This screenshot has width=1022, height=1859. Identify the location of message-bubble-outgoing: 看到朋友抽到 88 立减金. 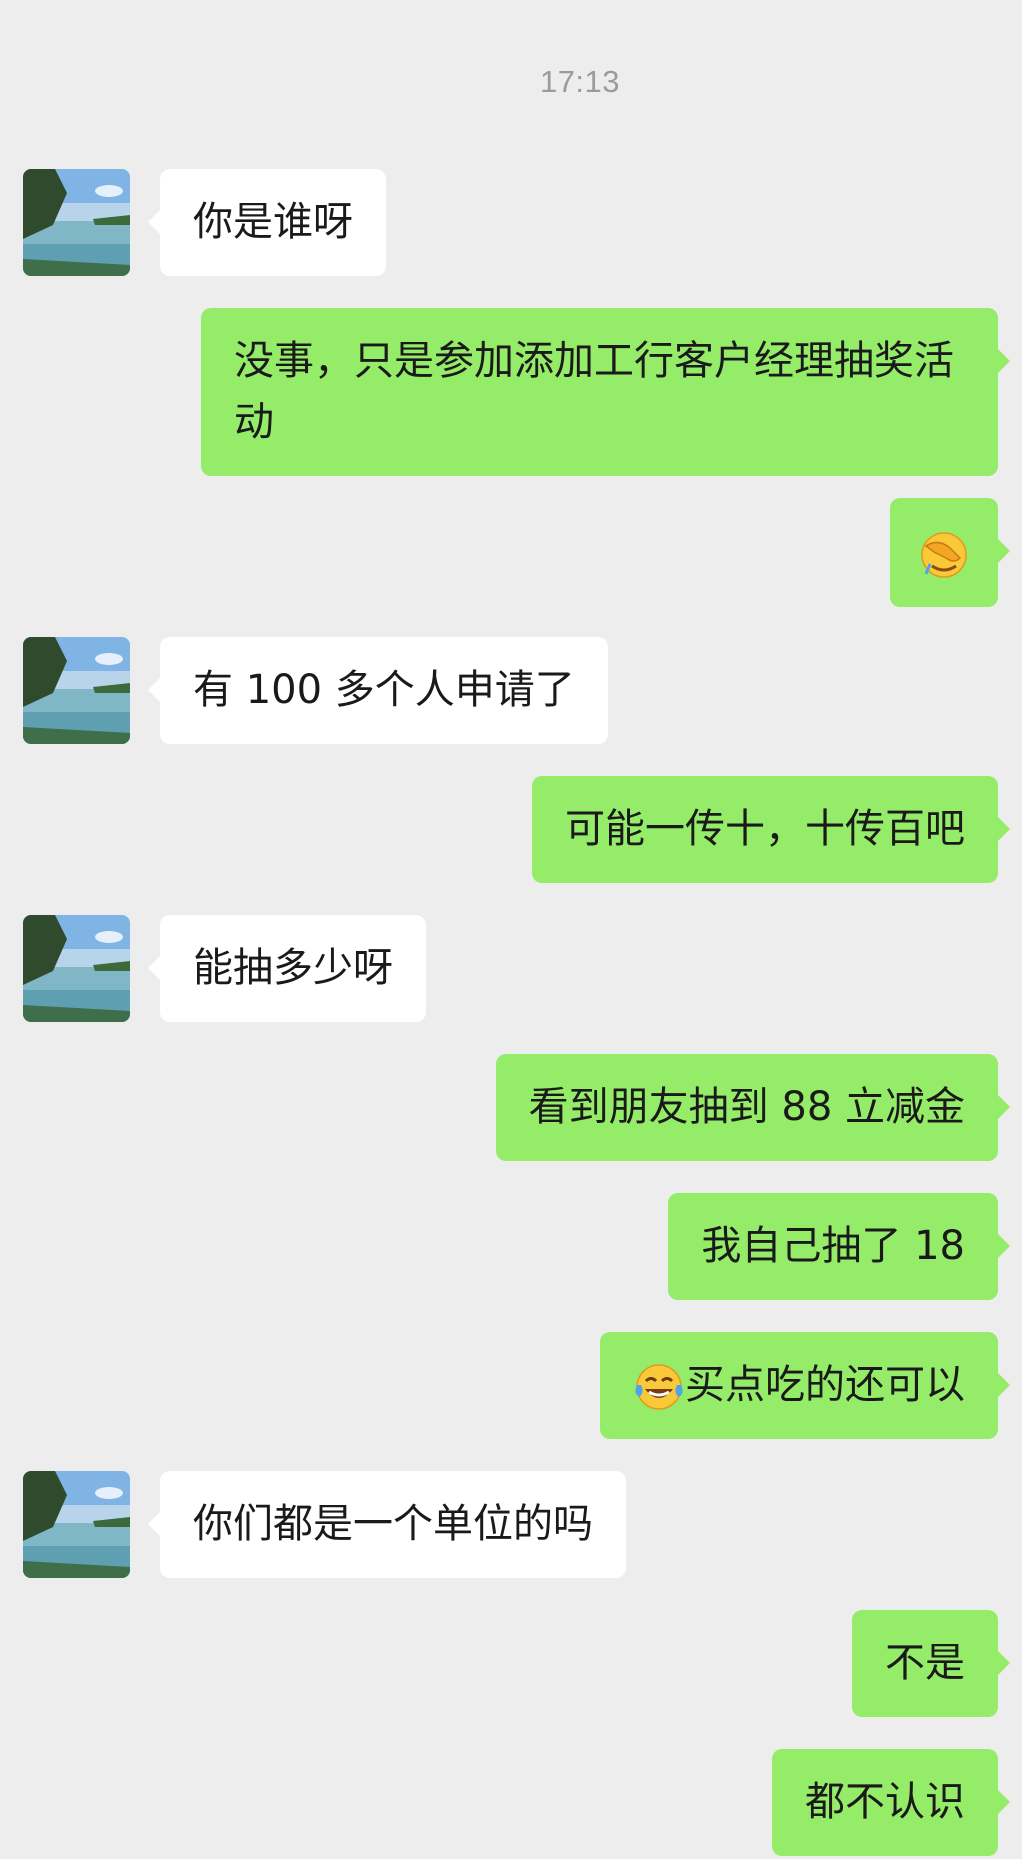
(753, 1107).